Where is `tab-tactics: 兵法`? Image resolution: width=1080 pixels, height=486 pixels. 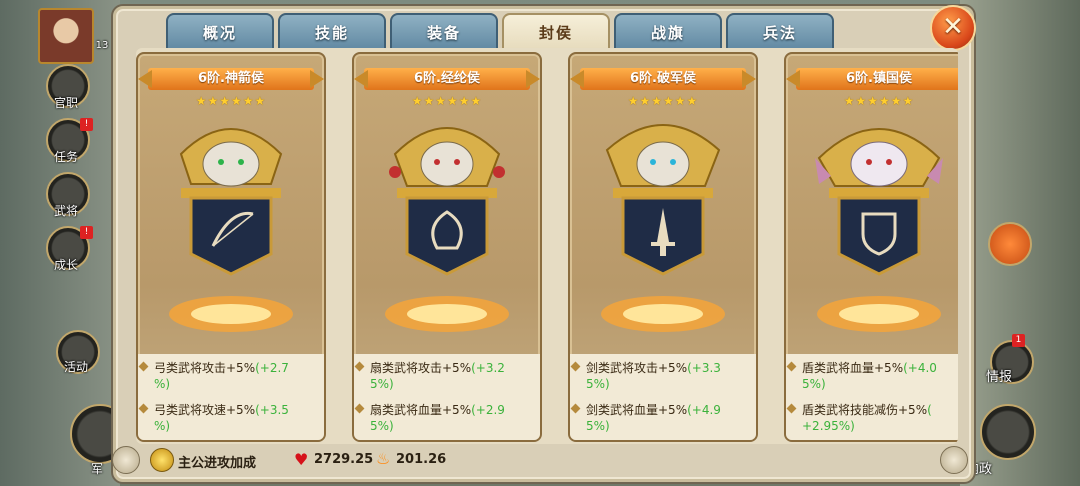 tab-tactics: 兵法 is located at coordinates (780, 33).